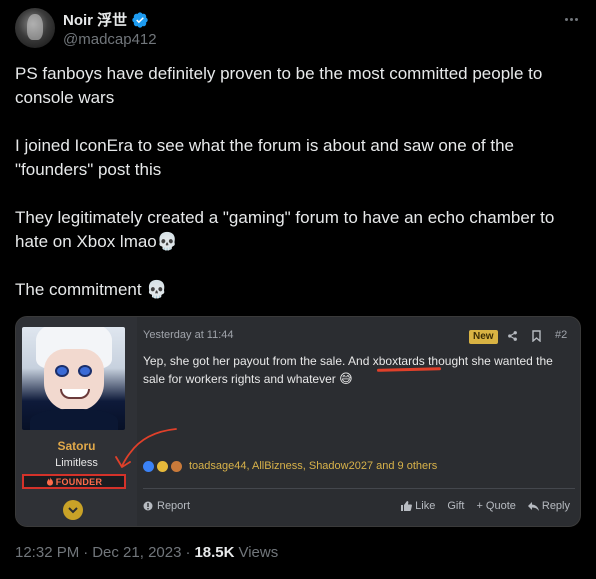 The height and width of the screenshot is (579, 596). What do you see at coordinates (359, 488) in the screenshot?
I see `post-divider` at bounding box center [359, 488].